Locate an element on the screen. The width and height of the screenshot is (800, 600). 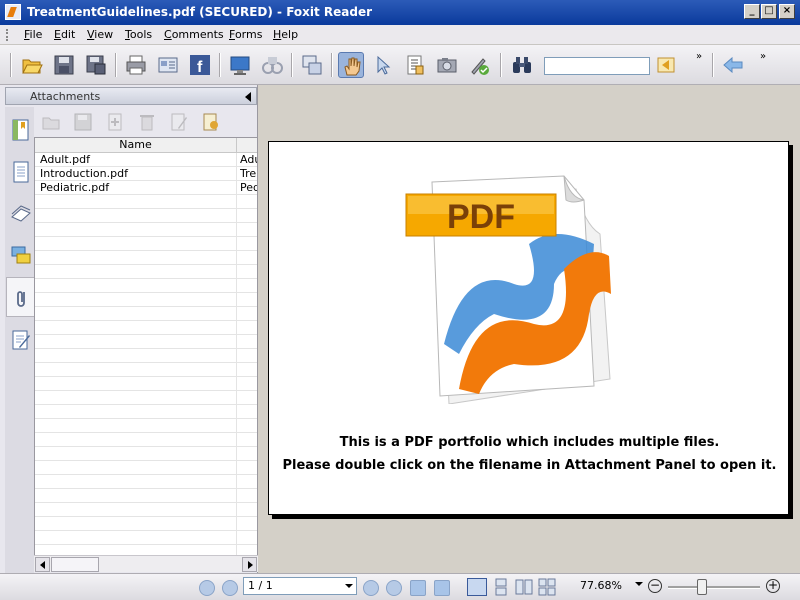
toolbar-overflow-chevron: » is located at coordinates (699, 56).